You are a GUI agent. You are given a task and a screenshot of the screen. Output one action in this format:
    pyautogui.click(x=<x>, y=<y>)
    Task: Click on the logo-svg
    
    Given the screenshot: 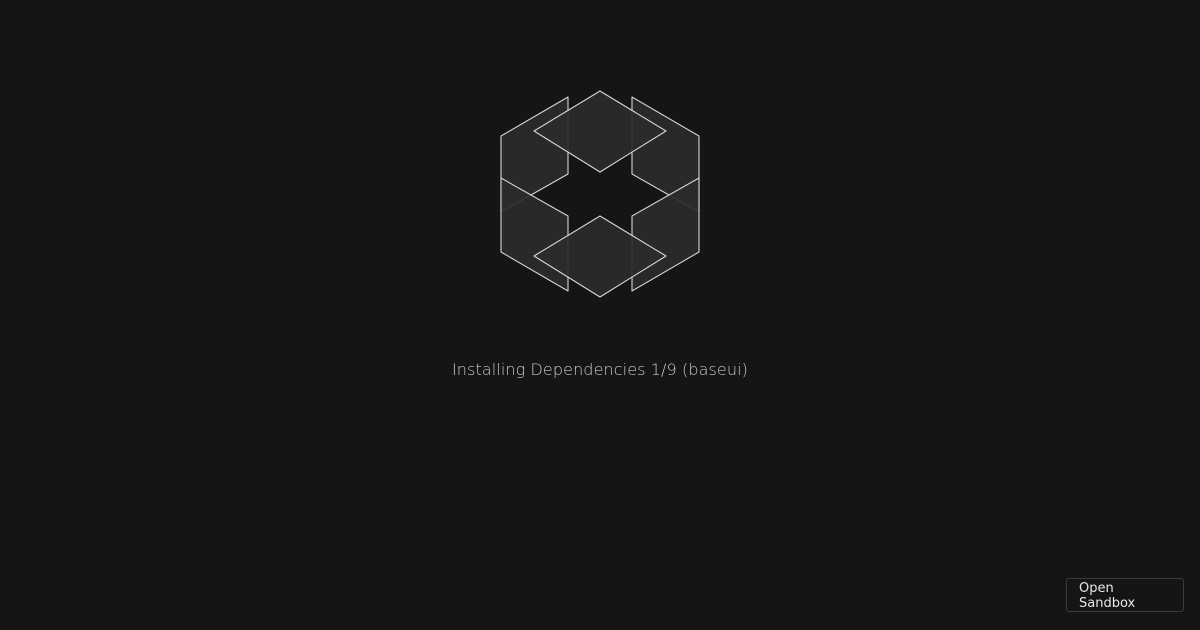 What is the action you would take?
    pyautogui.click(x=600, y=194)
    